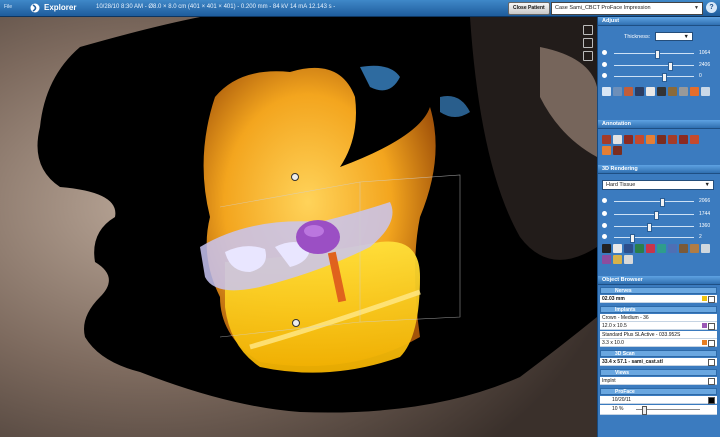  I want to click on area-icon, so click(650, 139).